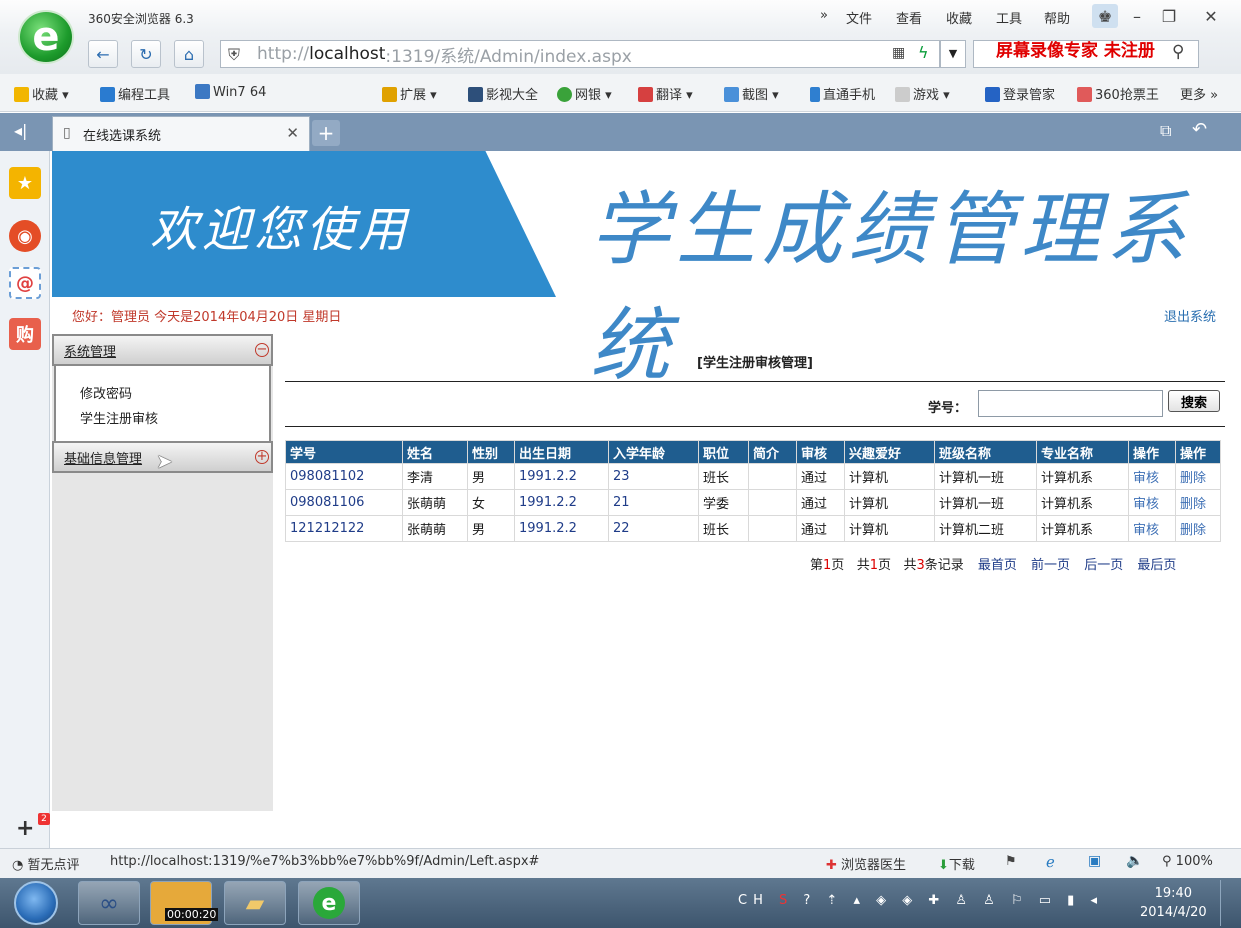  What do you see at coordinates (859, 17) in the screenshot?
I see `menu-file: 文件` at bounding box center [859, 17].